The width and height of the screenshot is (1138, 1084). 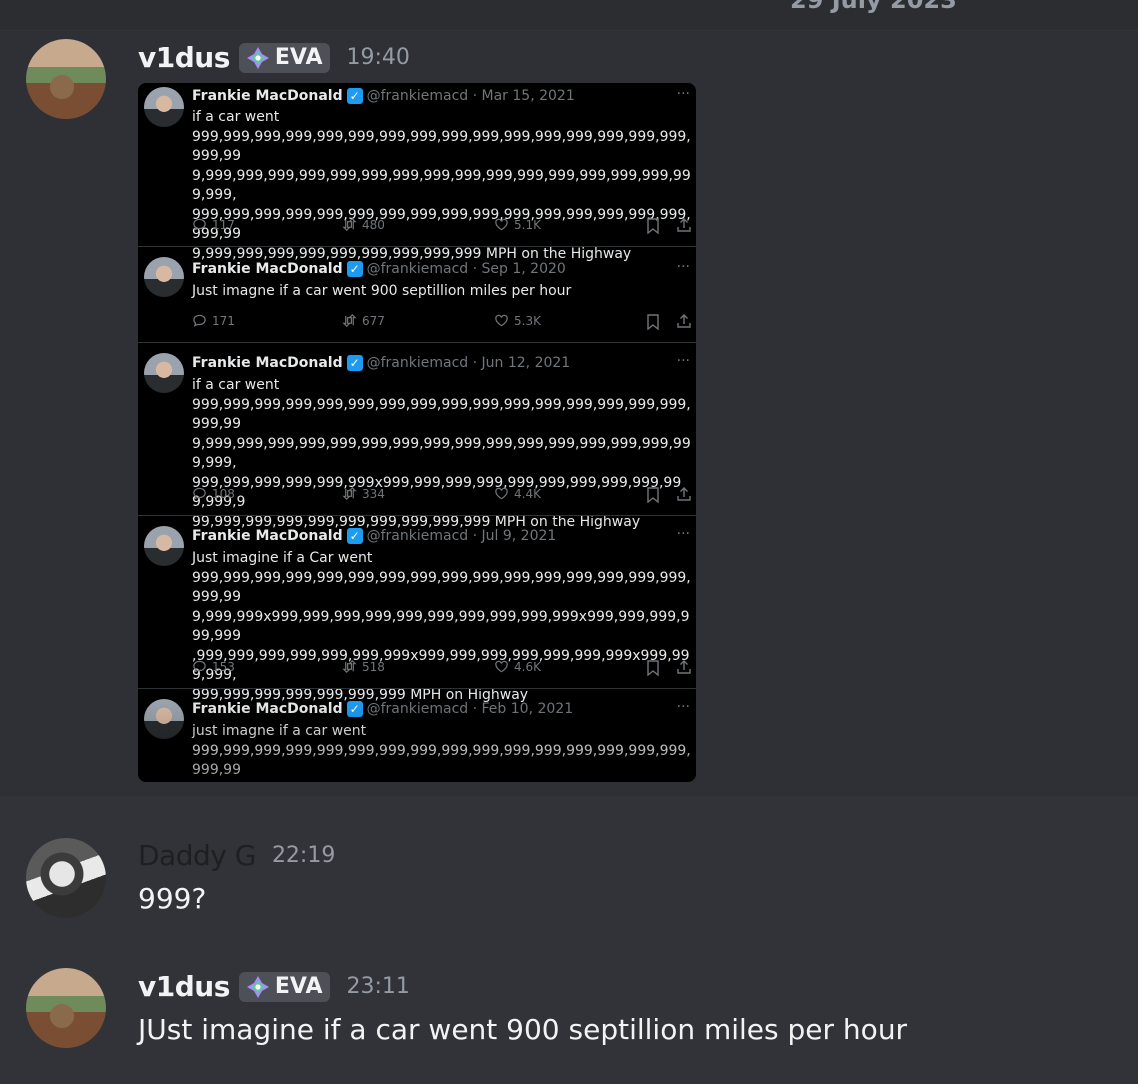 What do you see at coordinates (466, 269) in the screenshot?
I see `tweet-meta: @frankiemacd · Sep 1, 2020` at bounding box center [466, 269].